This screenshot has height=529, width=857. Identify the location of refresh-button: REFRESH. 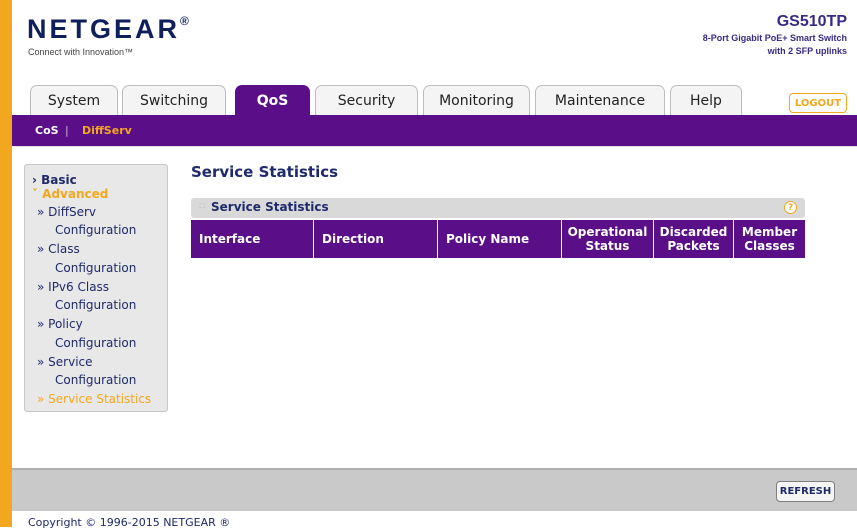
(805, 491).